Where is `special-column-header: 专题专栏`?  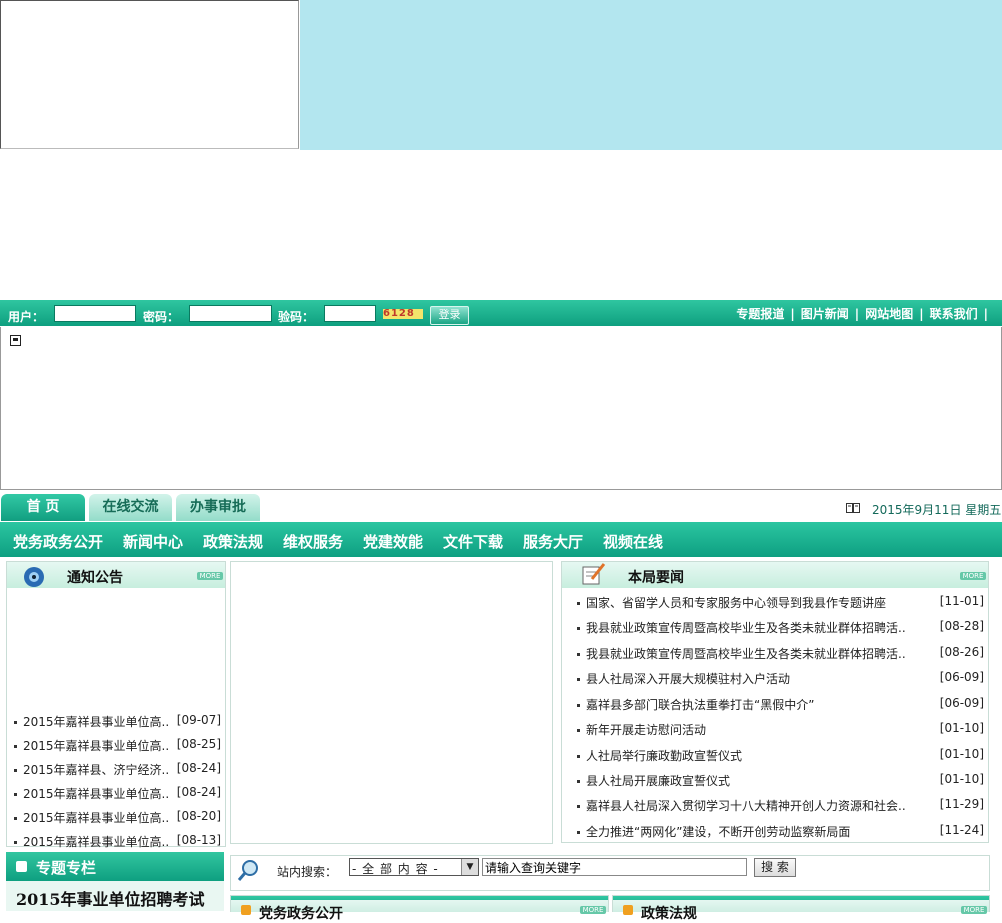 special-column-header: 专题专栏 is located at coordinates (115, 866).